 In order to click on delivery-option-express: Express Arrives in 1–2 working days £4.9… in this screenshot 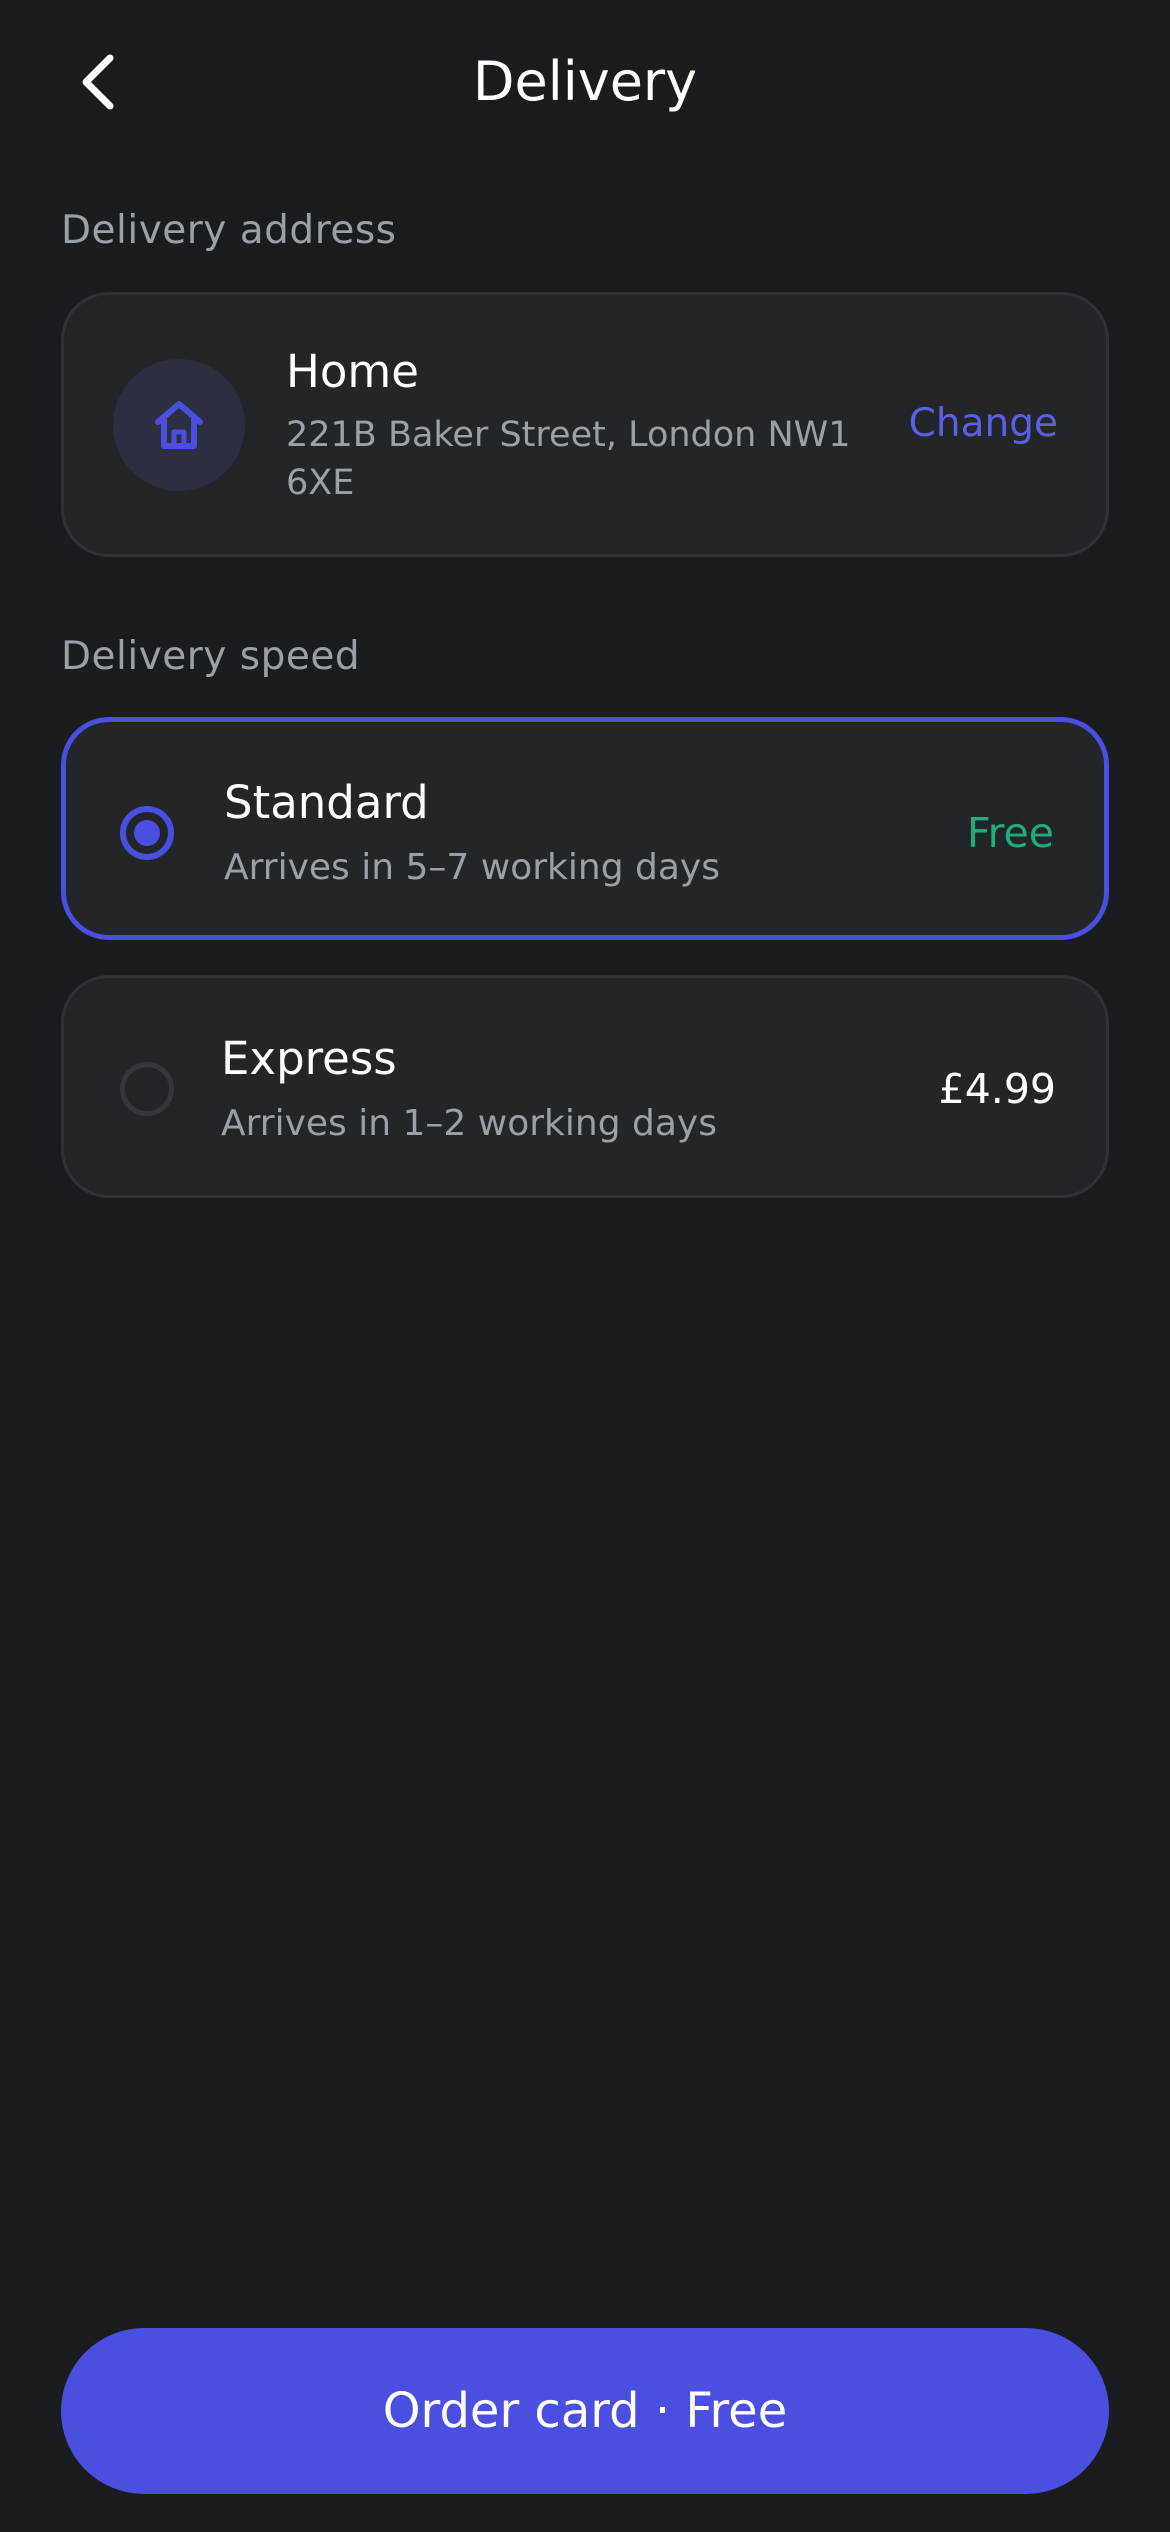, I will do `click(585, 1086)`.